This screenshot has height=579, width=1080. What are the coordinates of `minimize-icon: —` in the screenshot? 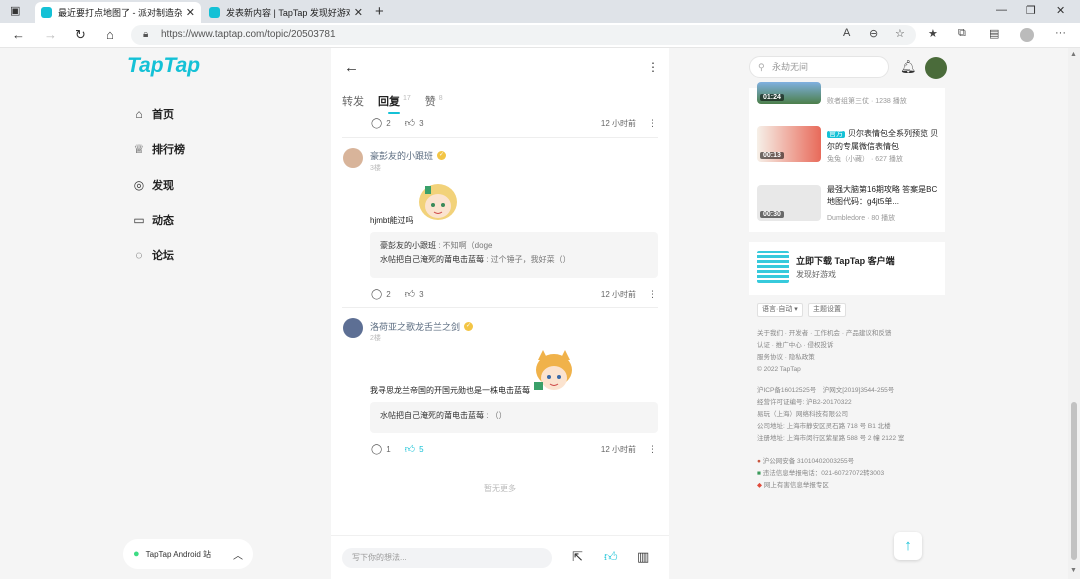 It's located at (1001, 10).